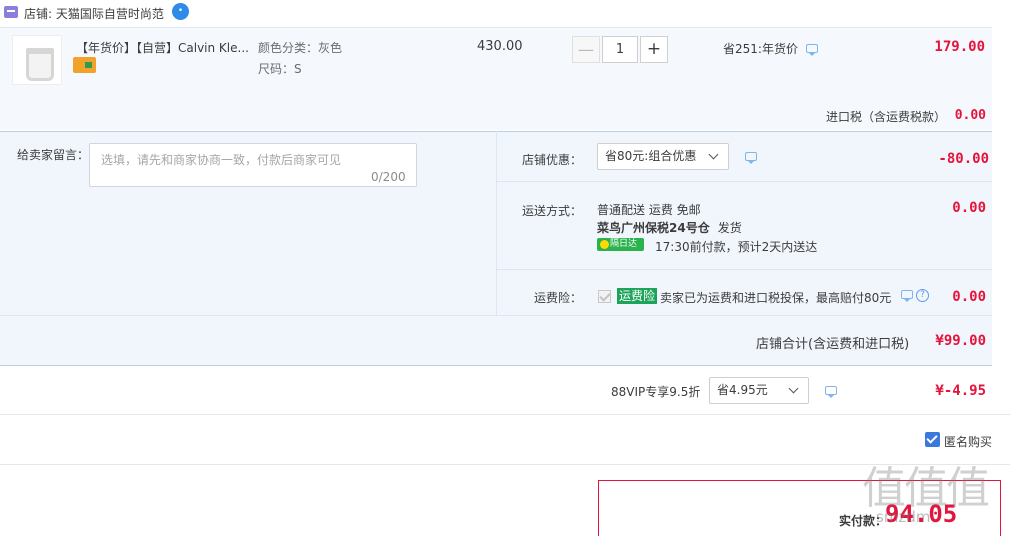  What do you see at coordinates (11, 12) in the screenshot?
I see `shop-icon` at bounding box center [11, 12].